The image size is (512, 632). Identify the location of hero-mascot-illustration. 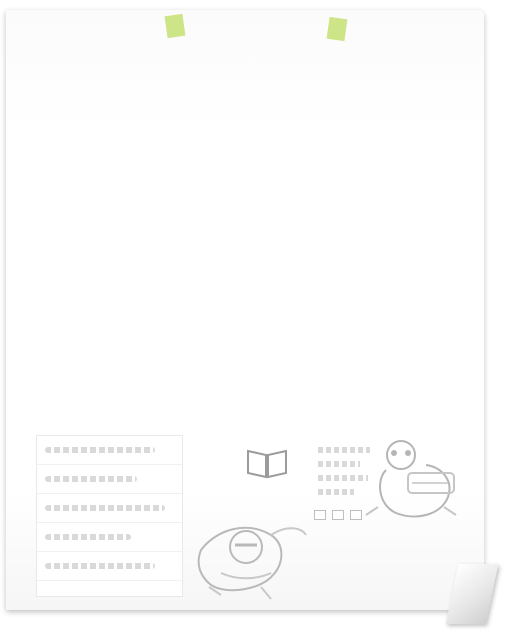
(252, 563).